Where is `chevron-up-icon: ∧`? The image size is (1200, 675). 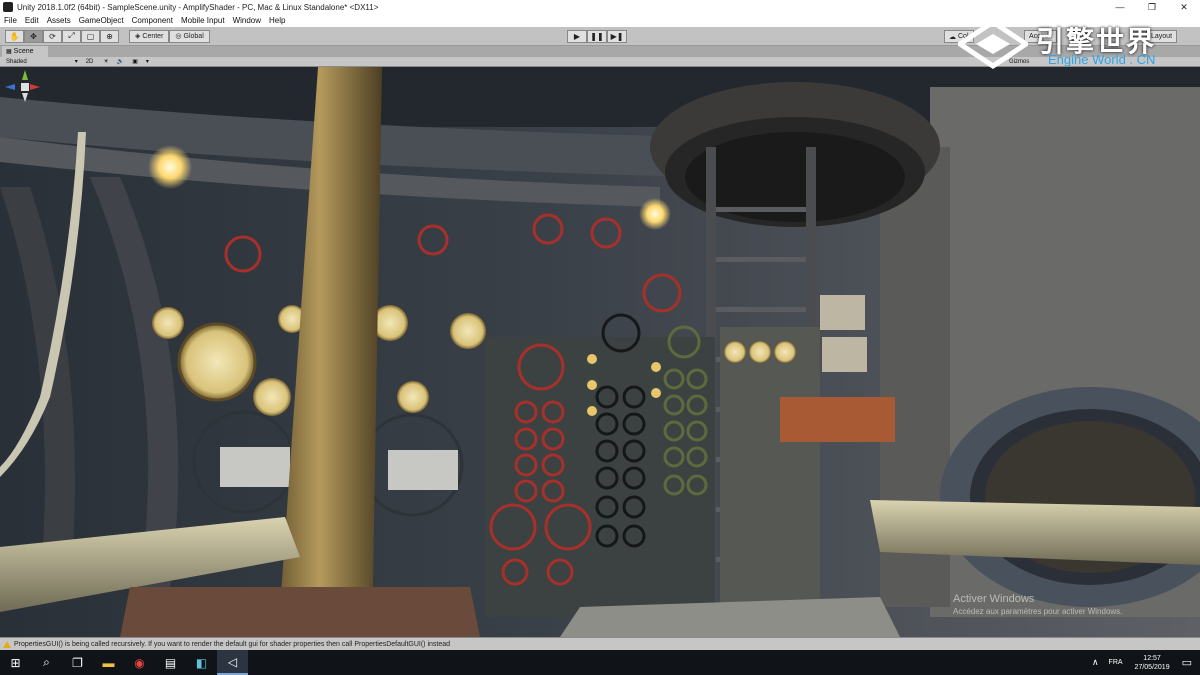
chevron-up-icon: ∧ is located at coordinates (1095, 662).